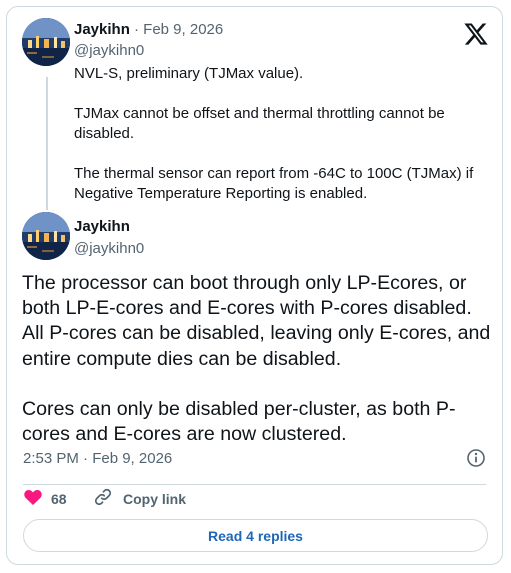 The image size is (511, 573). Describe the element at coordinates (59, 499) in the screenshot. I see `like-count: 68` at that location.